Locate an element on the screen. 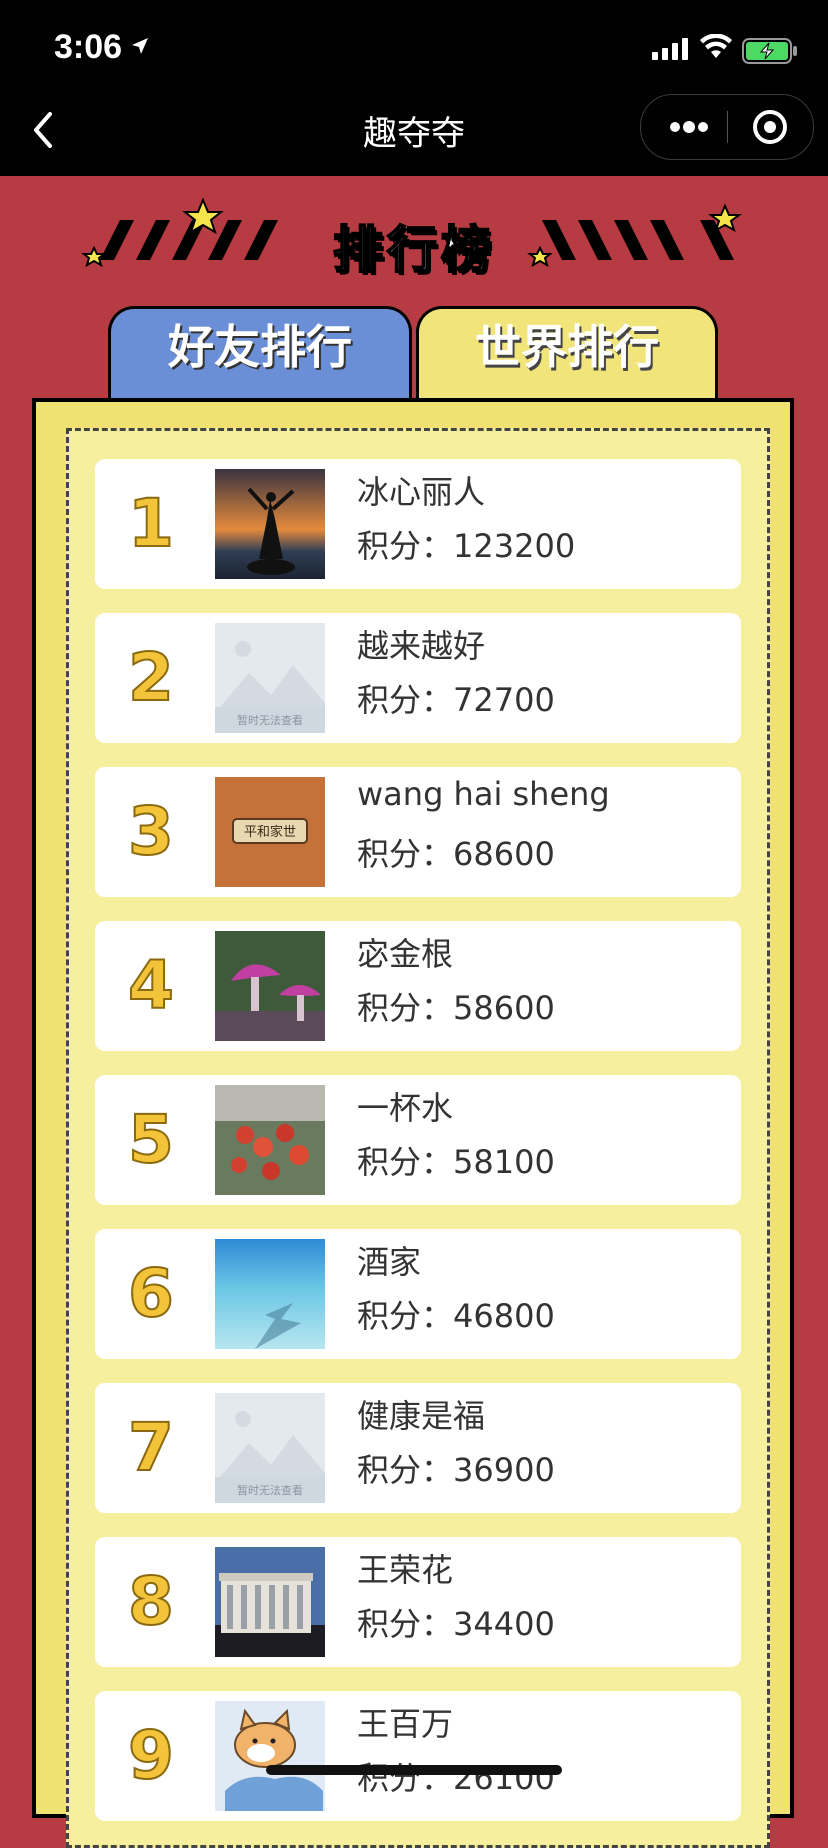 Image resolution: width=828 pixels, height=1848 pixels. player-score: 积分：34400 is located at coordinates (456, 1622).